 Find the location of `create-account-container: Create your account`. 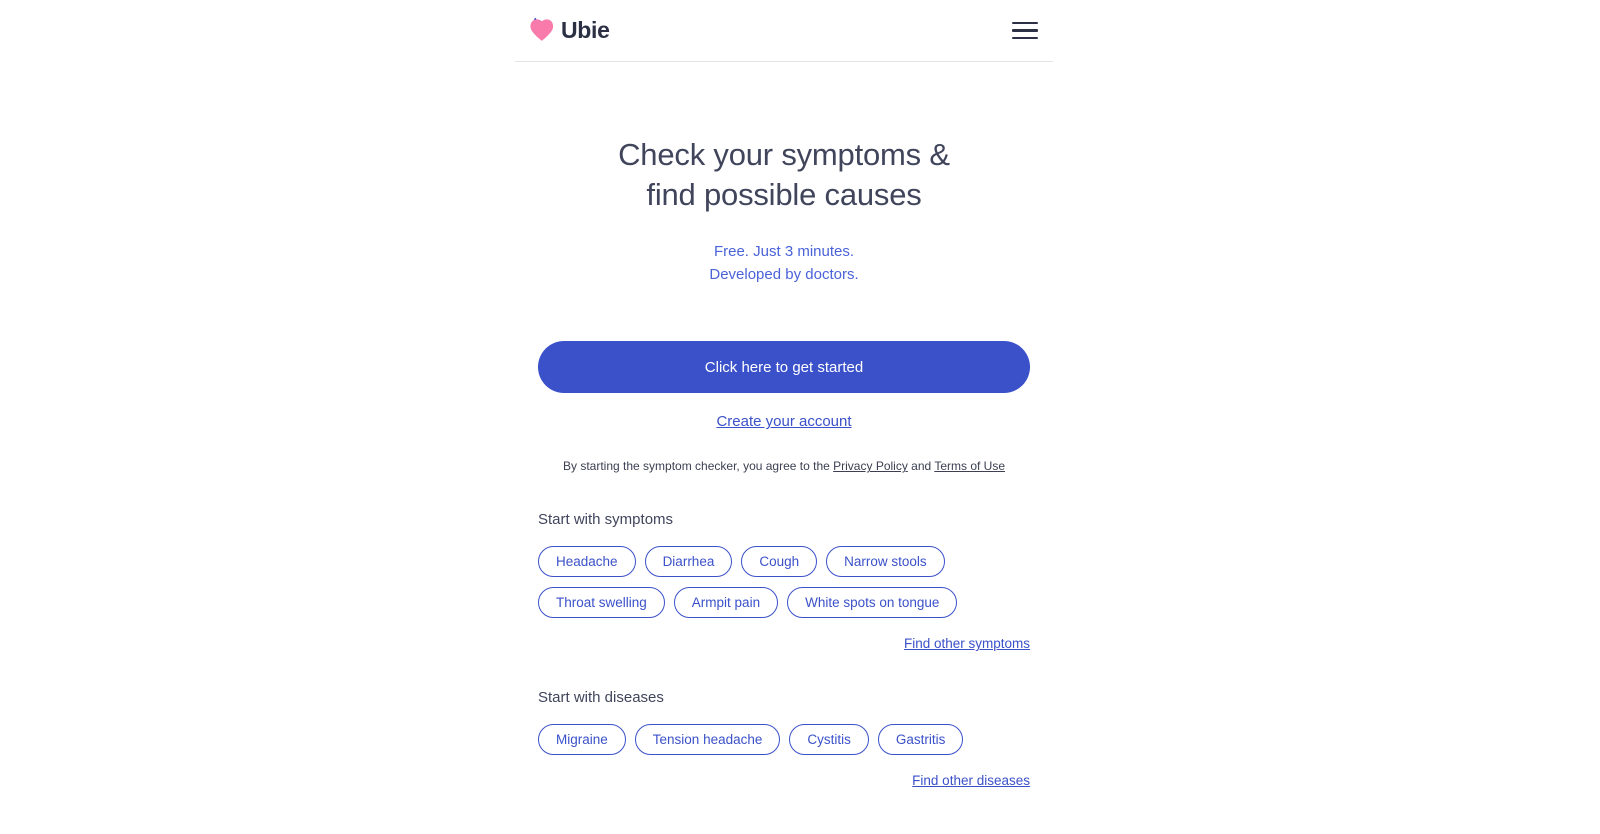

create-account-container: Create your account is located at coordinates (784, 412).